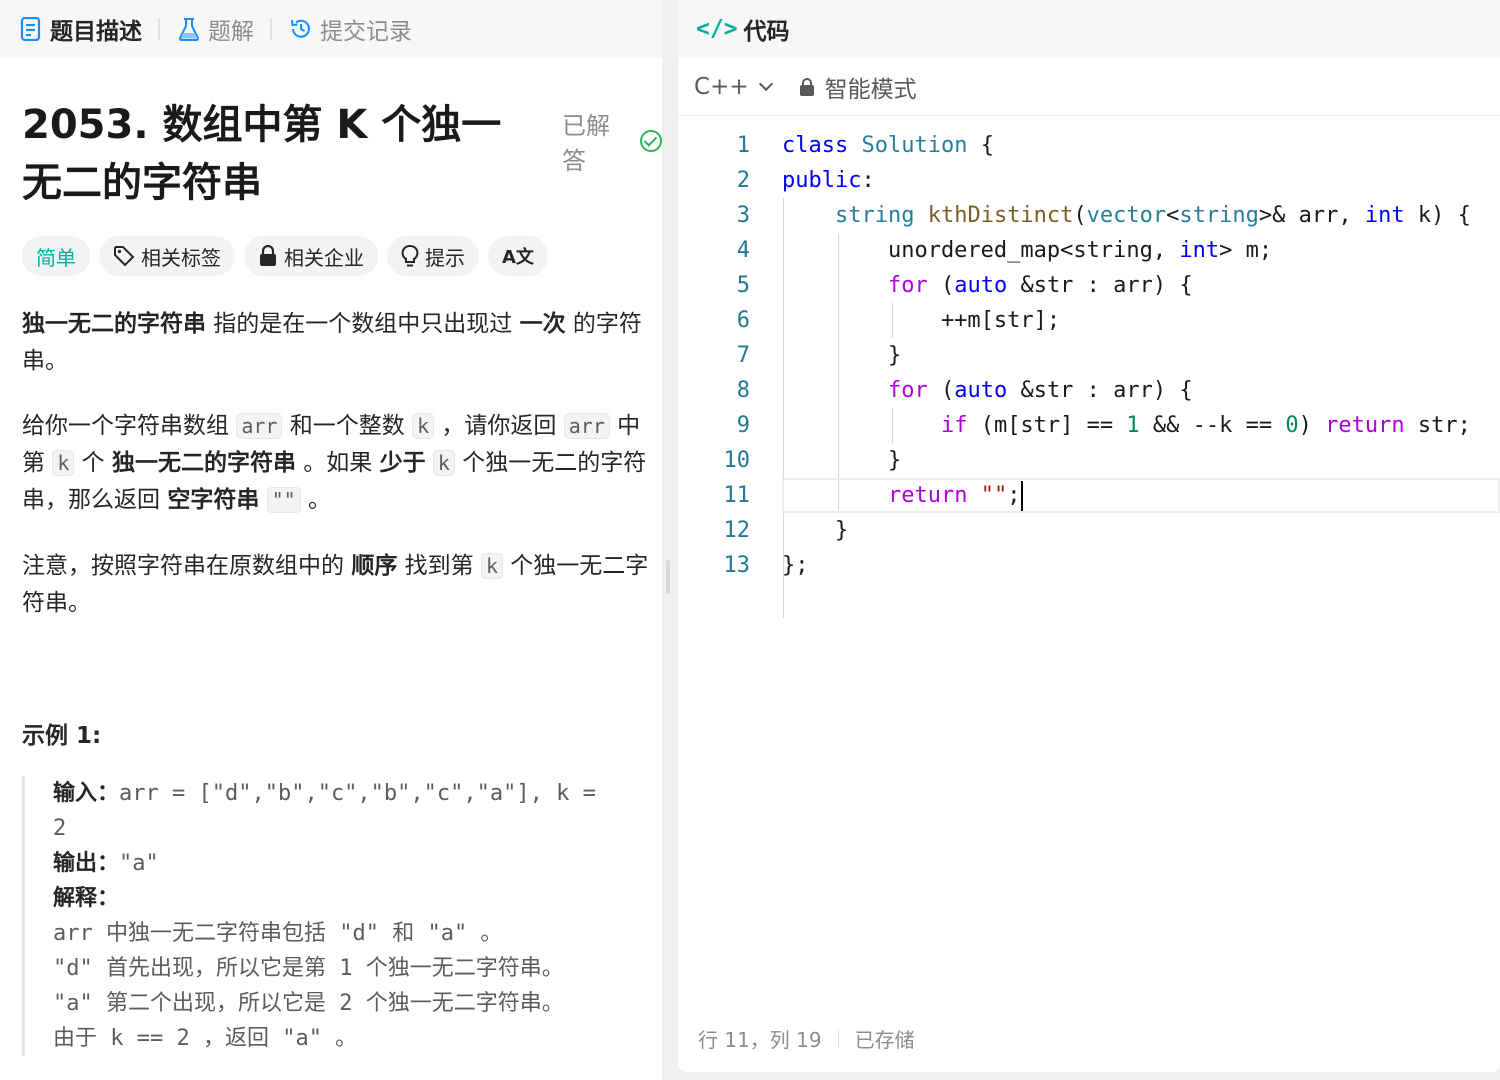  Describe the element at coordinates (1089, 250) in the screenshot. I see `code-line: 4 unordered_map<string, int> m;` at that location.